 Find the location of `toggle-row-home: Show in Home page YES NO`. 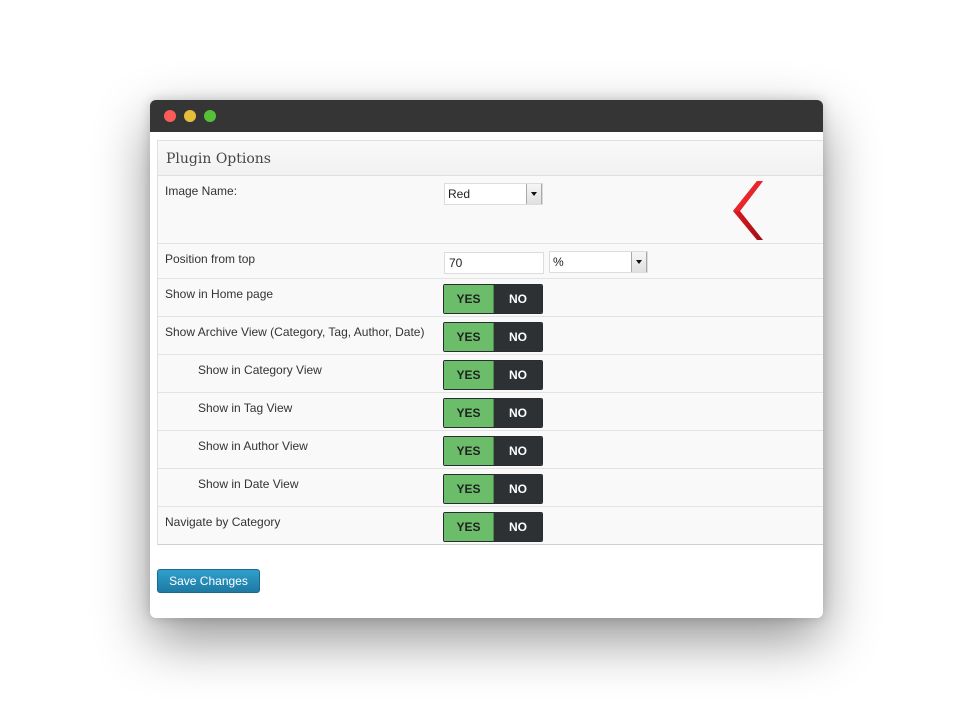

toggle-row-home: Show in Home page YES NO is located at coordinates (490, 298).